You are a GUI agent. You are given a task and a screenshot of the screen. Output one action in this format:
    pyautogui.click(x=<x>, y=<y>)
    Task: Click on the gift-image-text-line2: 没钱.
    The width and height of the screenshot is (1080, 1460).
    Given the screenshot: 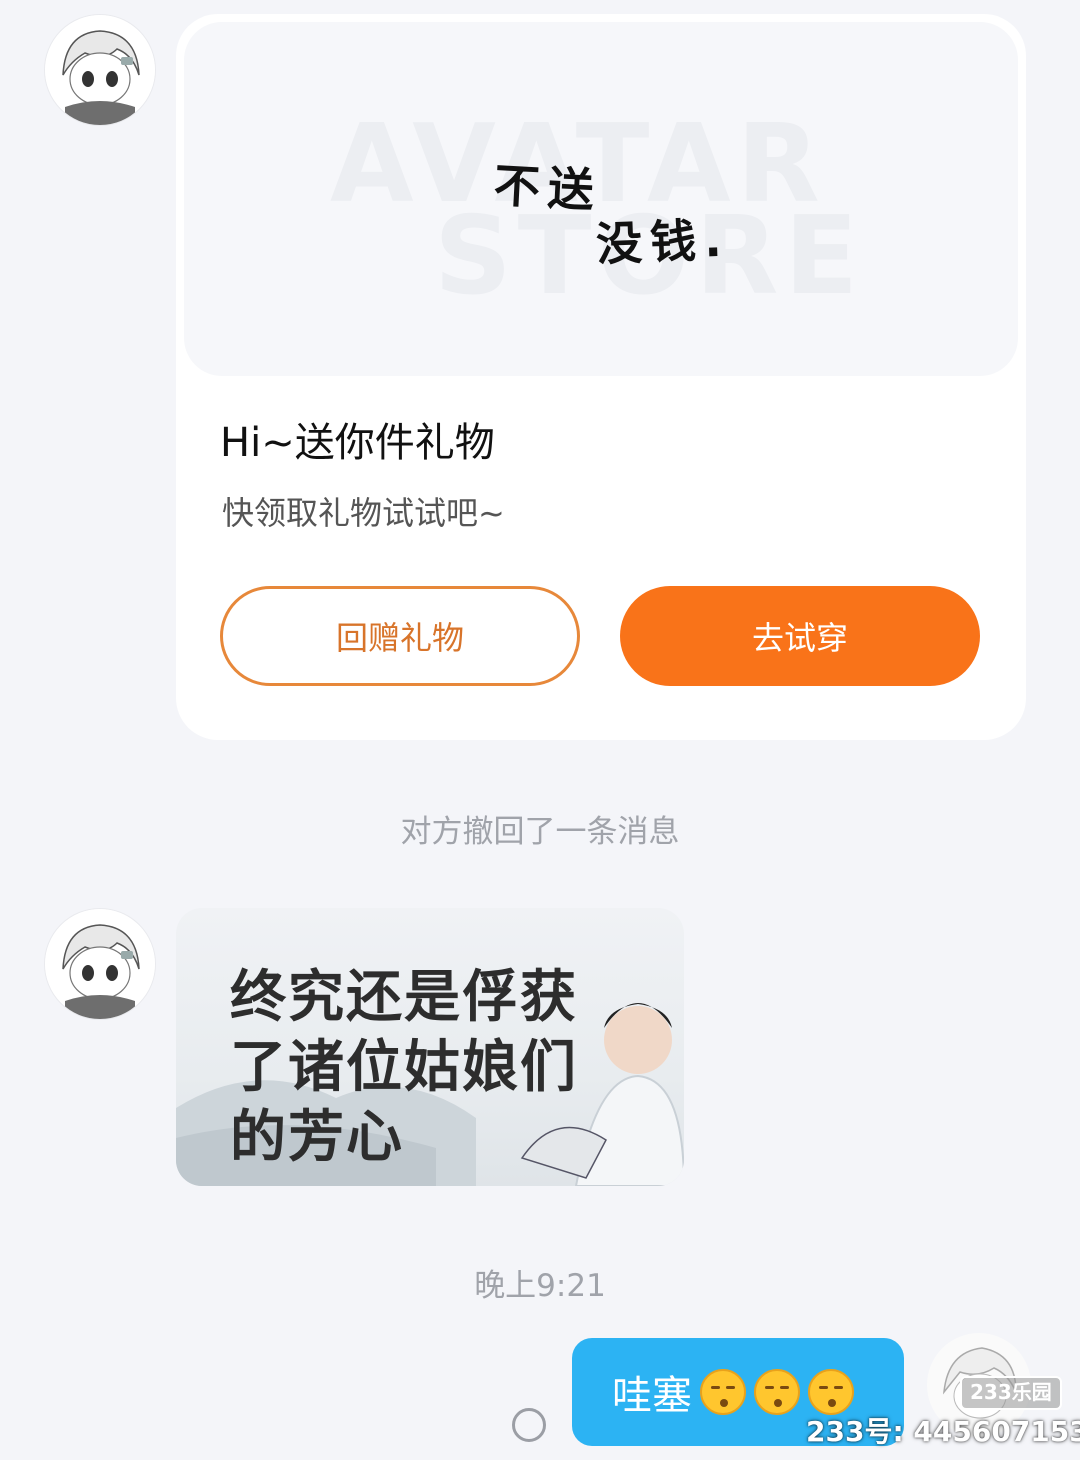 What is the action you would take?
    pyautogui.click(x=663, y=242)
    